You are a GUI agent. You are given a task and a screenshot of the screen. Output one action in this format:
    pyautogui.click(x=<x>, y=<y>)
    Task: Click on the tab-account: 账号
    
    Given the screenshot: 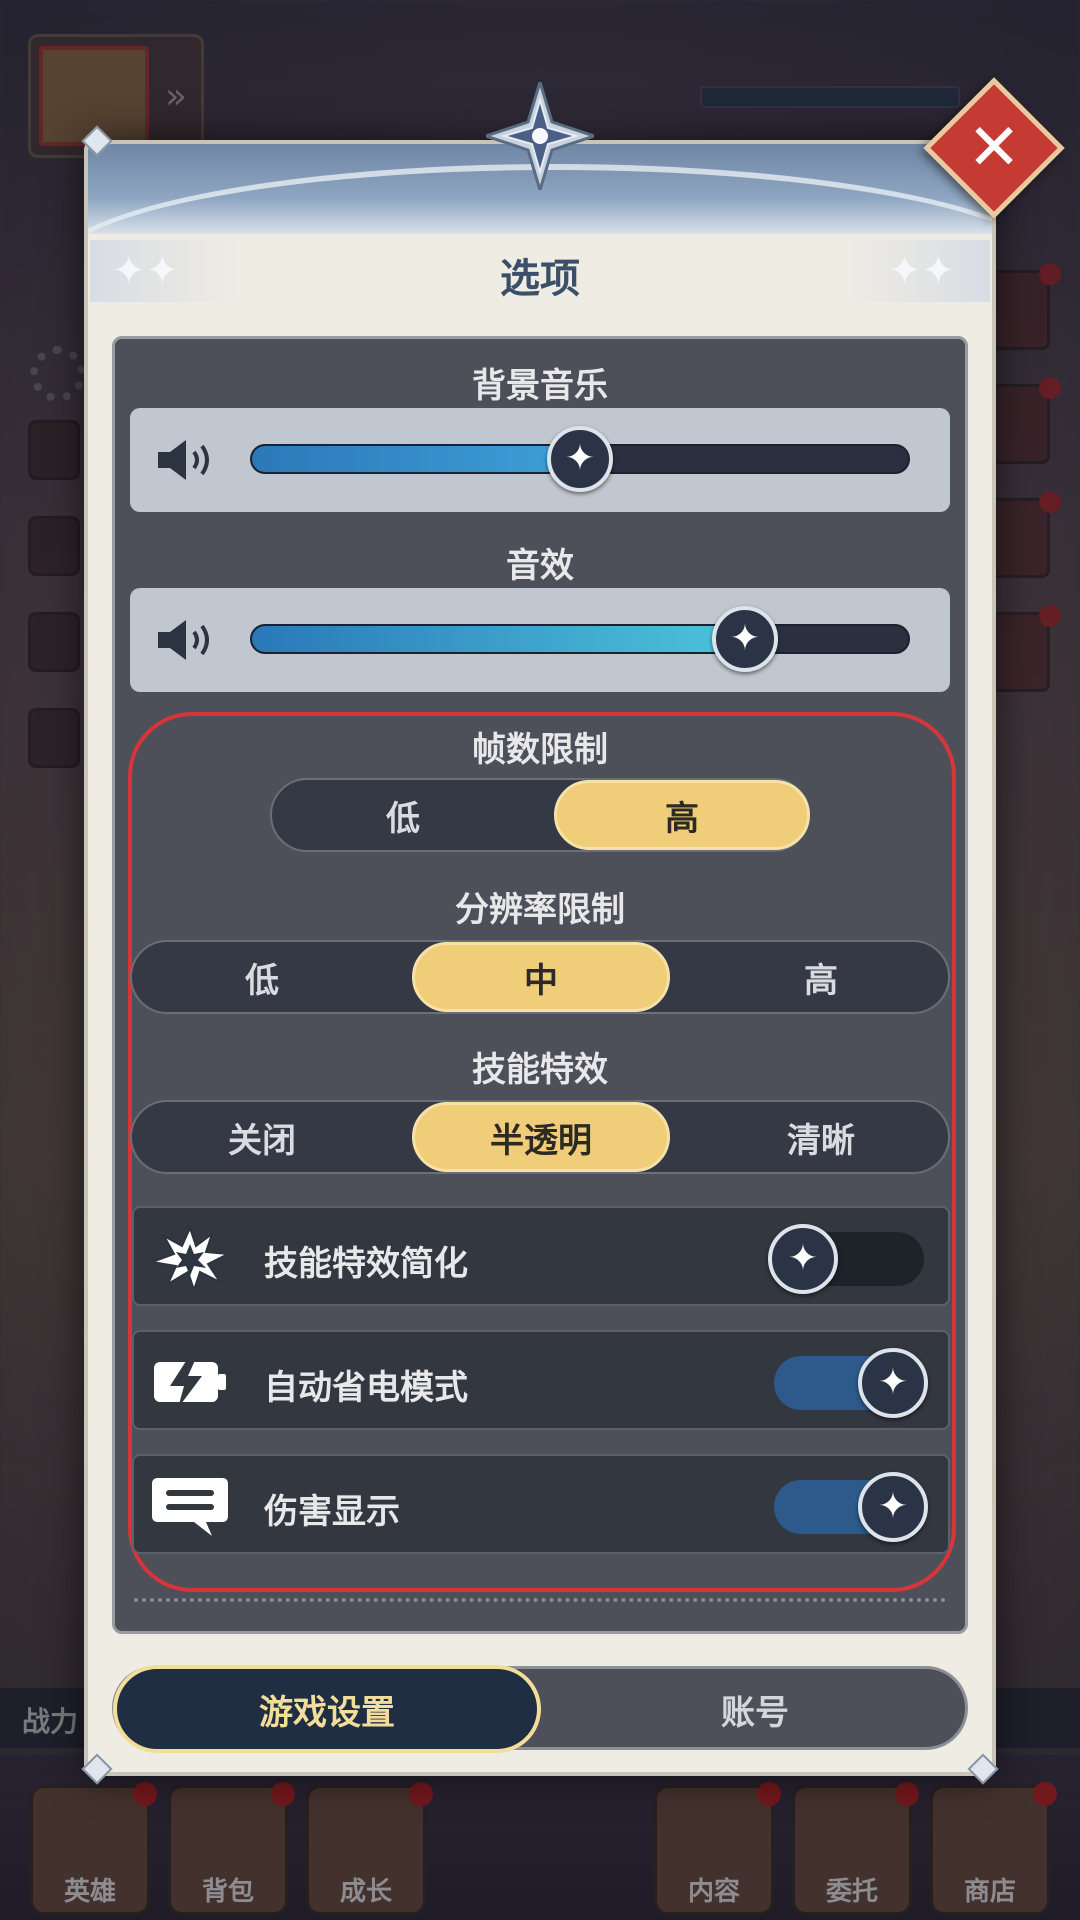 What is the action you would take?
    pyautogui.click(x=755, y=1709)
    